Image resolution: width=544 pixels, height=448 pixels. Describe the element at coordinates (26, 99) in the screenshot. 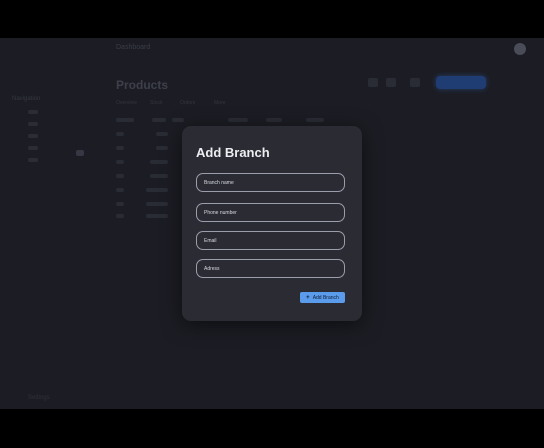

I see `sidebar-heading: Navigation` at that location.